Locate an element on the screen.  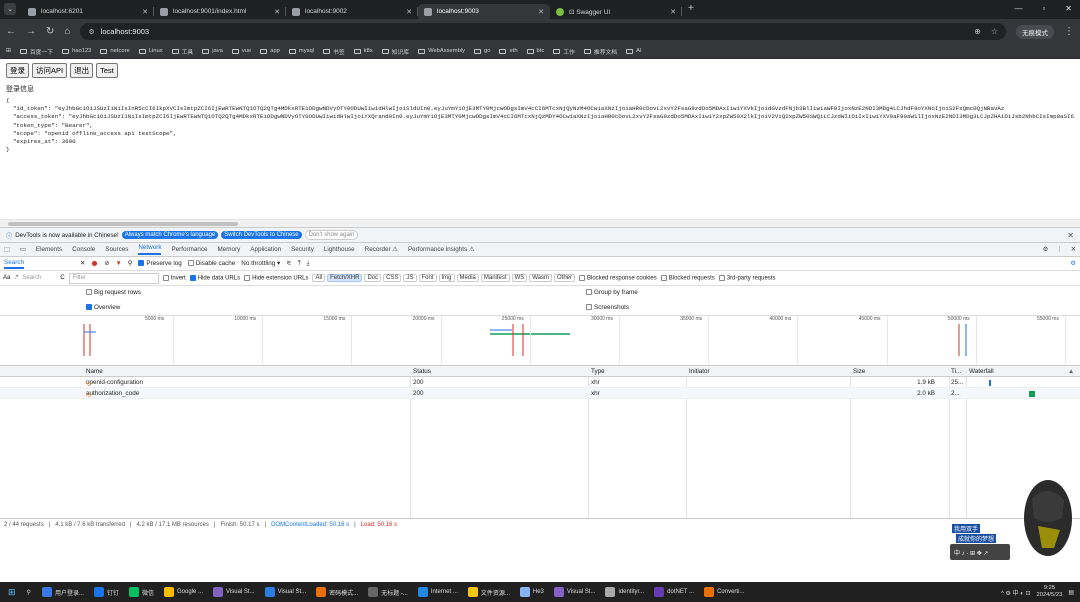
type-filter-button: Other is located at coordinates (565, 278).